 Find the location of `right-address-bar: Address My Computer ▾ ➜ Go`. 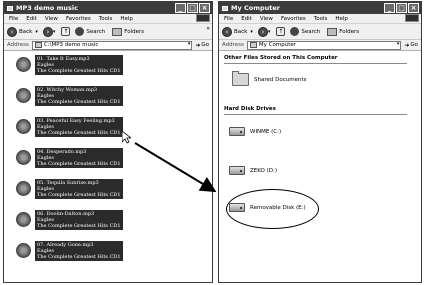

right-address-bar: Address My Computer ▾ ➜ Go is located at coordinates (320, 45).